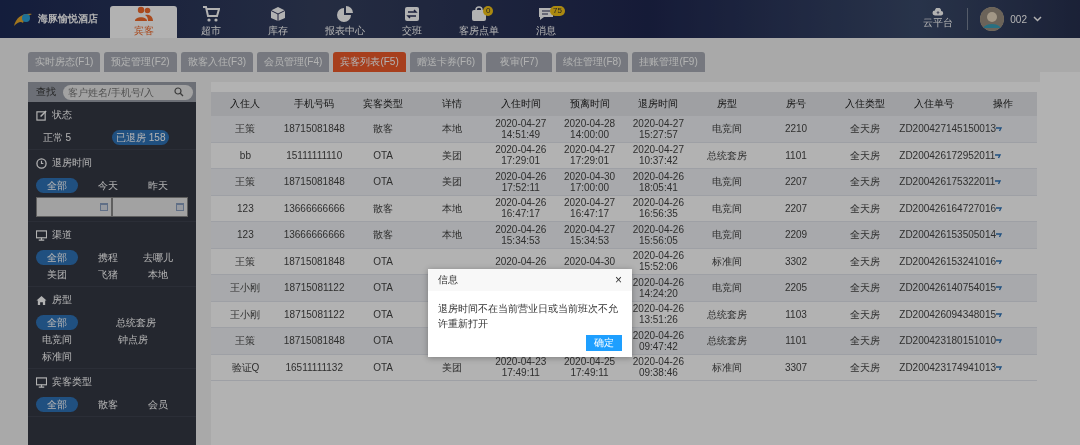 This screenshot has height=445, width=1080. I want to click on table-cell: 2210, so click(796, 129).